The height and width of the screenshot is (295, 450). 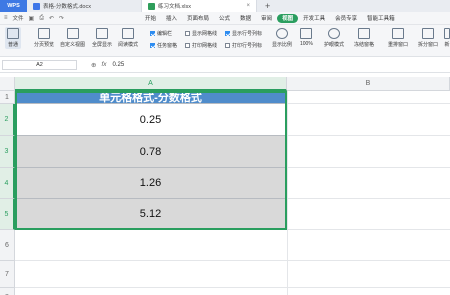 I want to click on menu-item-8: 会员专享, so click(x=346, y=18).